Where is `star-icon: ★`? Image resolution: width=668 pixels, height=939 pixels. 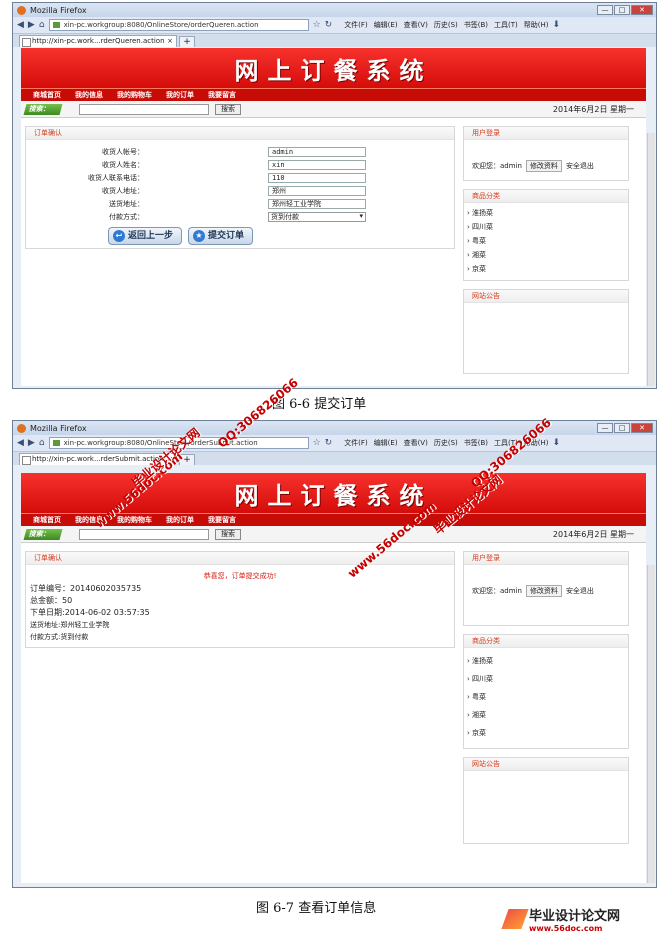 star-icon: ★ is located at coordinates (199, 236).